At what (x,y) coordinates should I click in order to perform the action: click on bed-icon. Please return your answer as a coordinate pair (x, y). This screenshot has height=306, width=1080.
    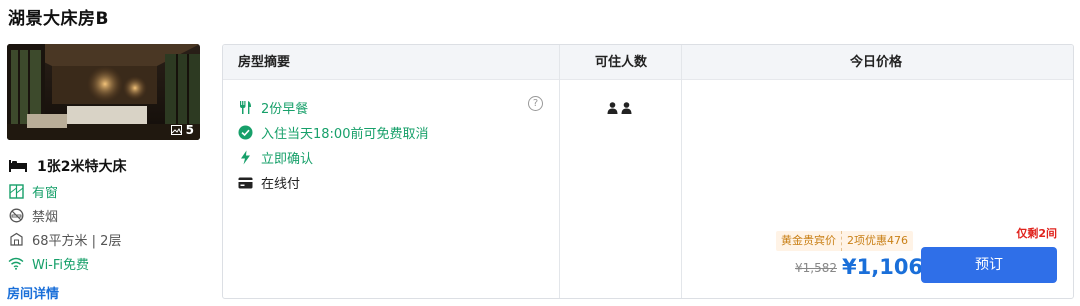
    Looking at the image, I should click on (18, 166).